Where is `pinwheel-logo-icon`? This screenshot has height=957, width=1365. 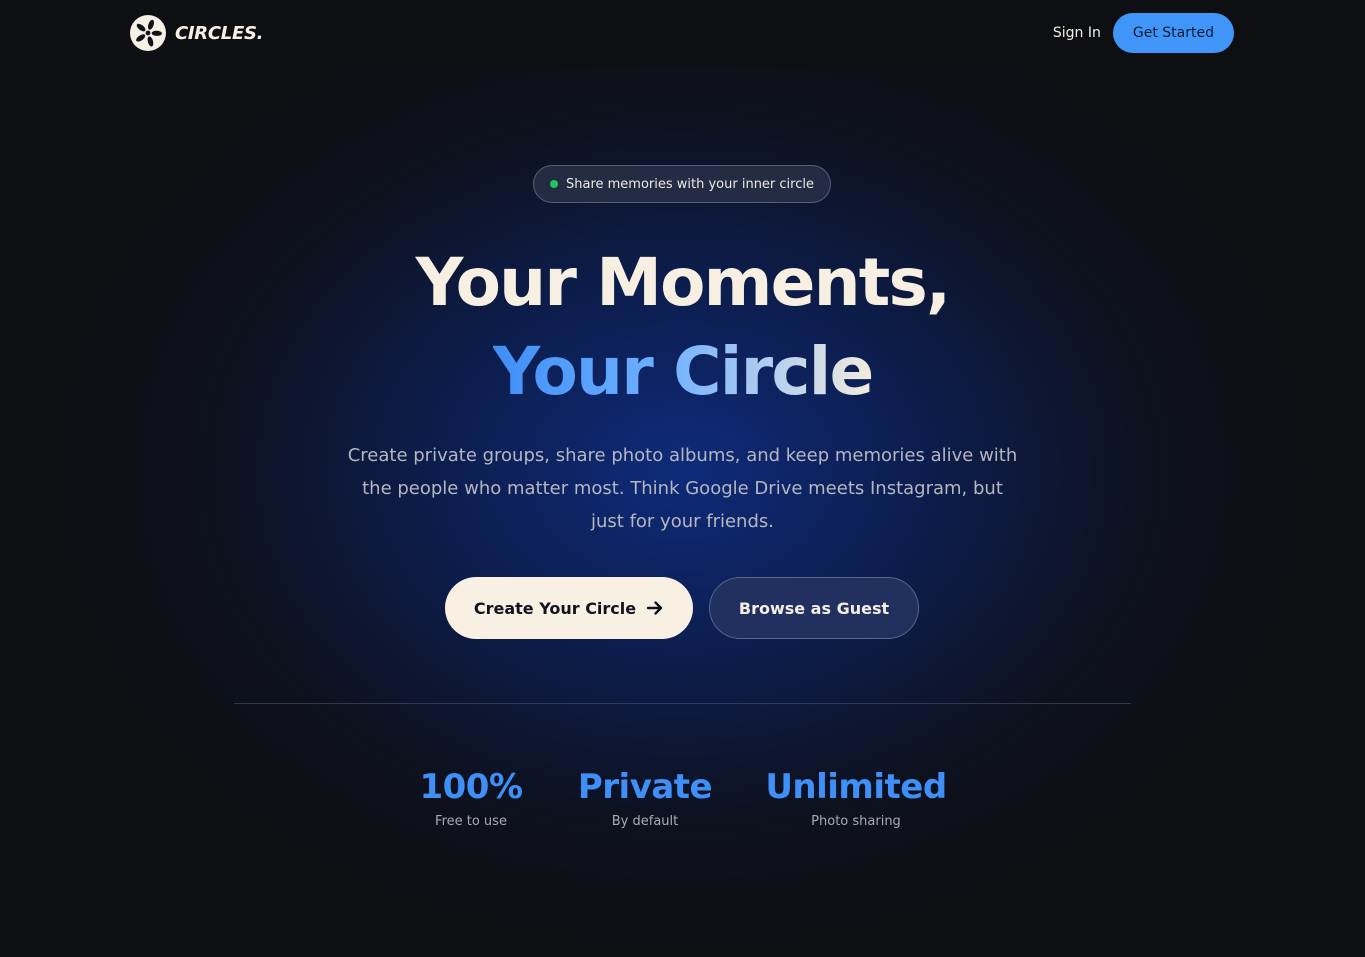 pinwheel-logo-icon is located at coordinates (148, 33).